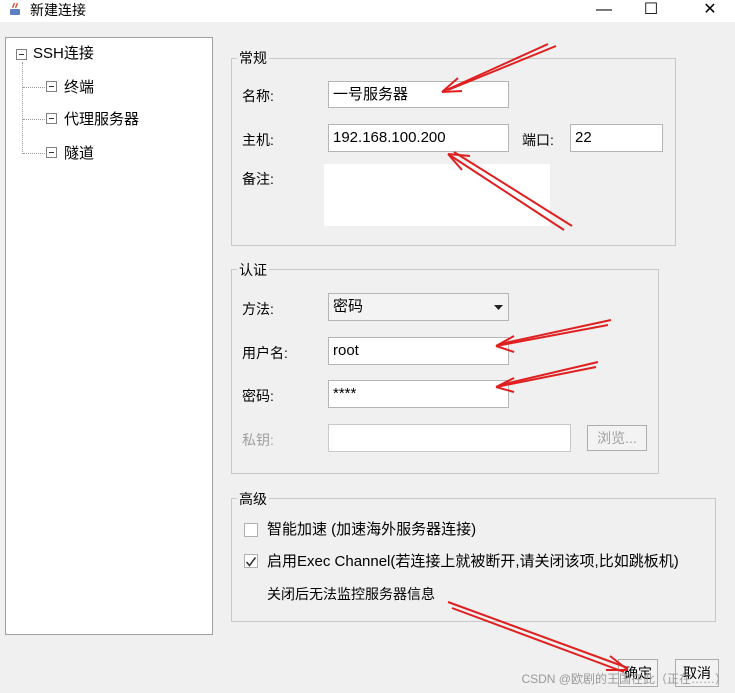 The width and height of the screenshot is (735, 693). I want to click on exec-channel-note: 关闭后无法监控服务器信息, so click(351, 594).